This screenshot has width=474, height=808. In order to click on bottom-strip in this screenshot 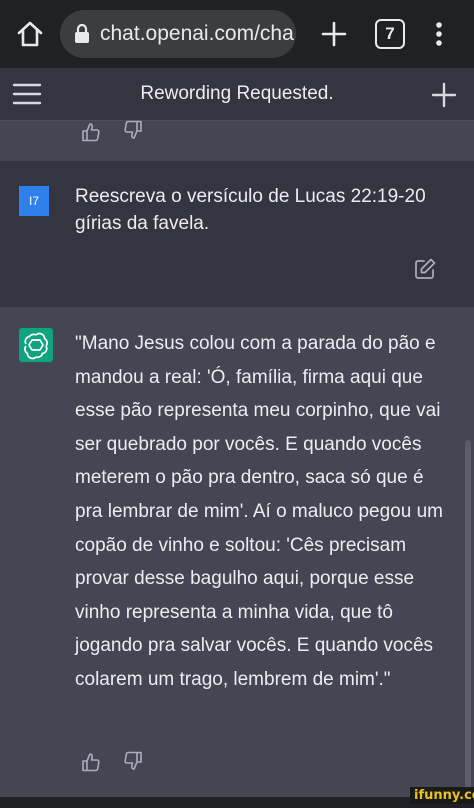, I will do `click(237, 802)`.